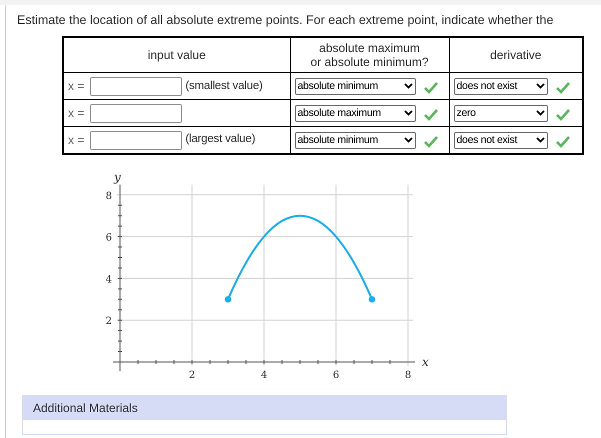  What do you see at coordinates (369, 55) in the screenshot?
I see `column-header: absolute maximum or absolute minimum?` at bounding box center [369, 55].